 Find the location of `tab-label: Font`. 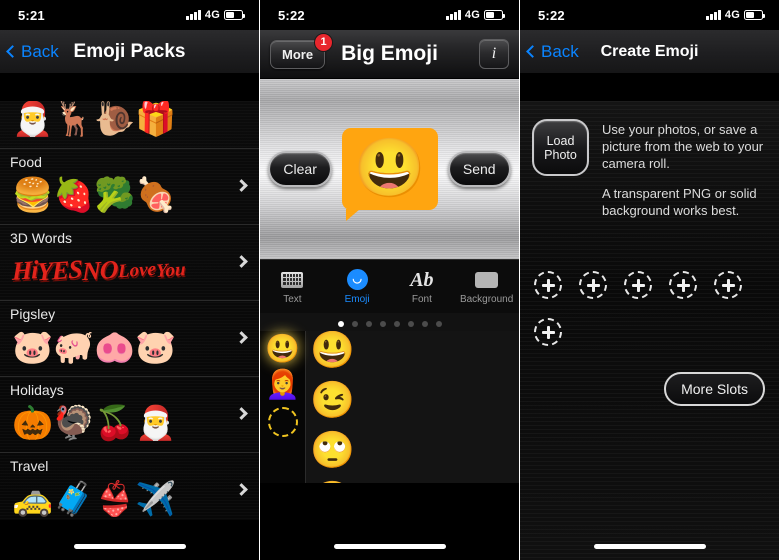

tab-label: Font is located at coordinates (421, 299).